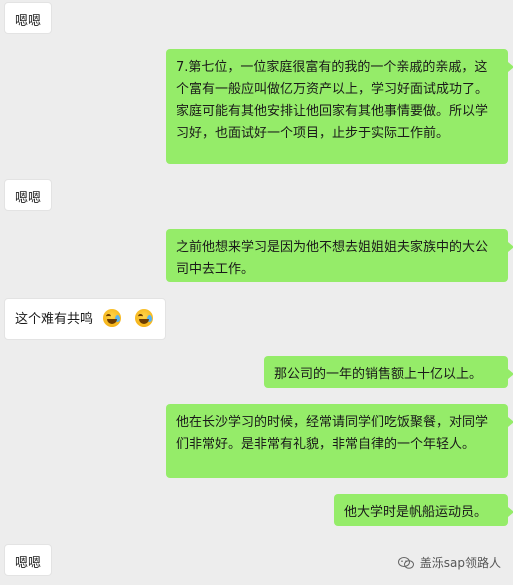  I want to click on message-text: 他大学时是帆船运动员。, so click(416, 512).